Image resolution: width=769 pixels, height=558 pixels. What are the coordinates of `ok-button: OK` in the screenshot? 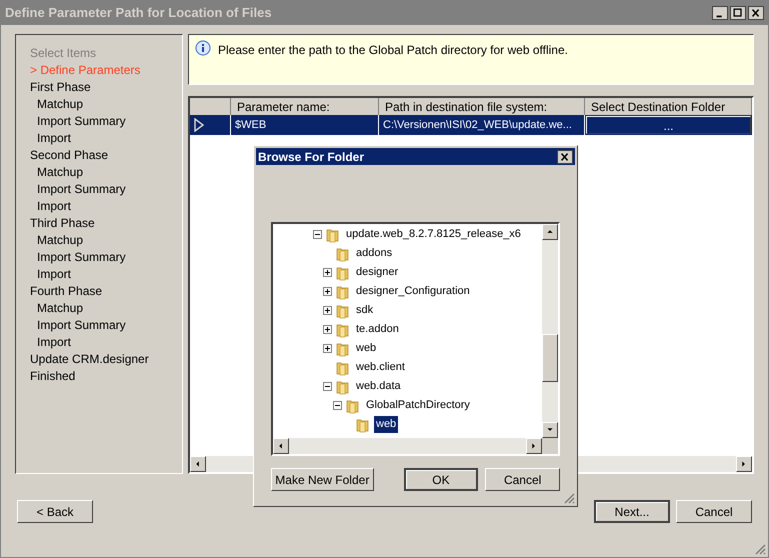 It's located at (441, 479).